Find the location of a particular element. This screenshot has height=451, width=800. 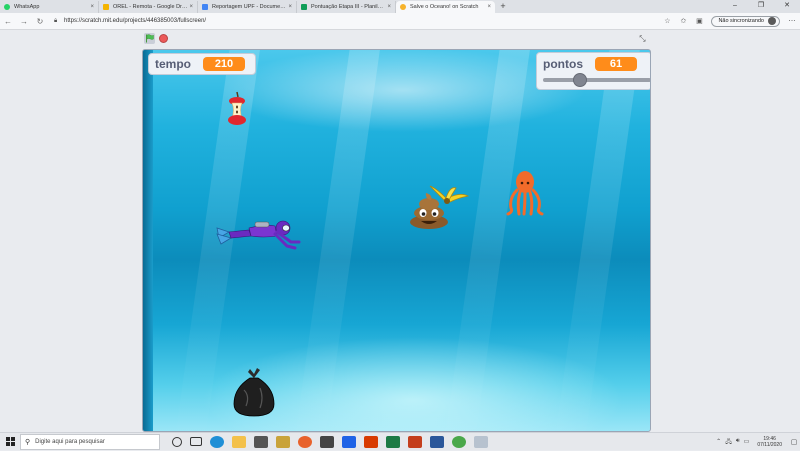

file-explorer-icon is located at coordinates (239, 441).